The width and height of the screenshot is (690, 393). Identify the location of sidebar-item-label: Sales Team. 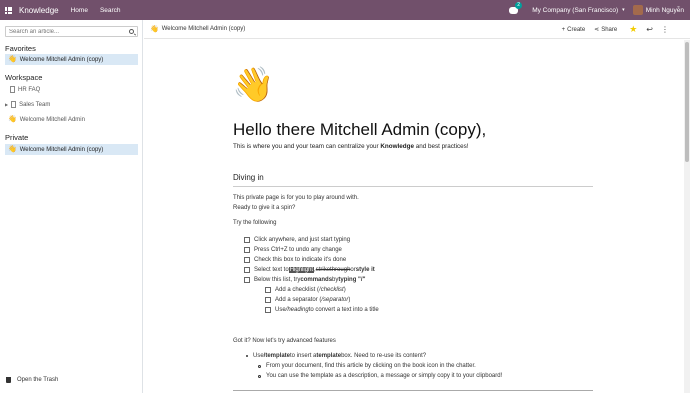
(35, 104).